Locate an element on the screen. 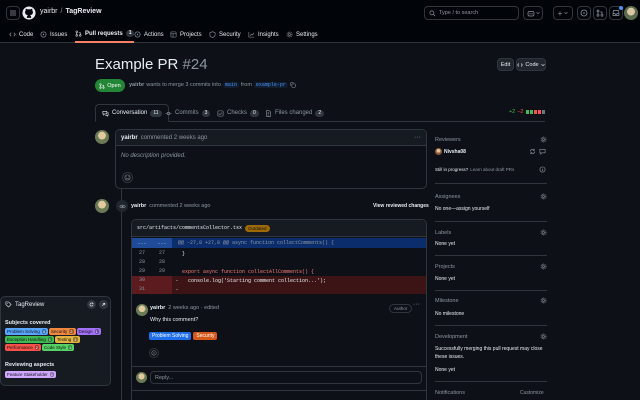 Image resolution: width=640 pixels, height=400 pixels. sync-icon is located at coordinates (532, 151).